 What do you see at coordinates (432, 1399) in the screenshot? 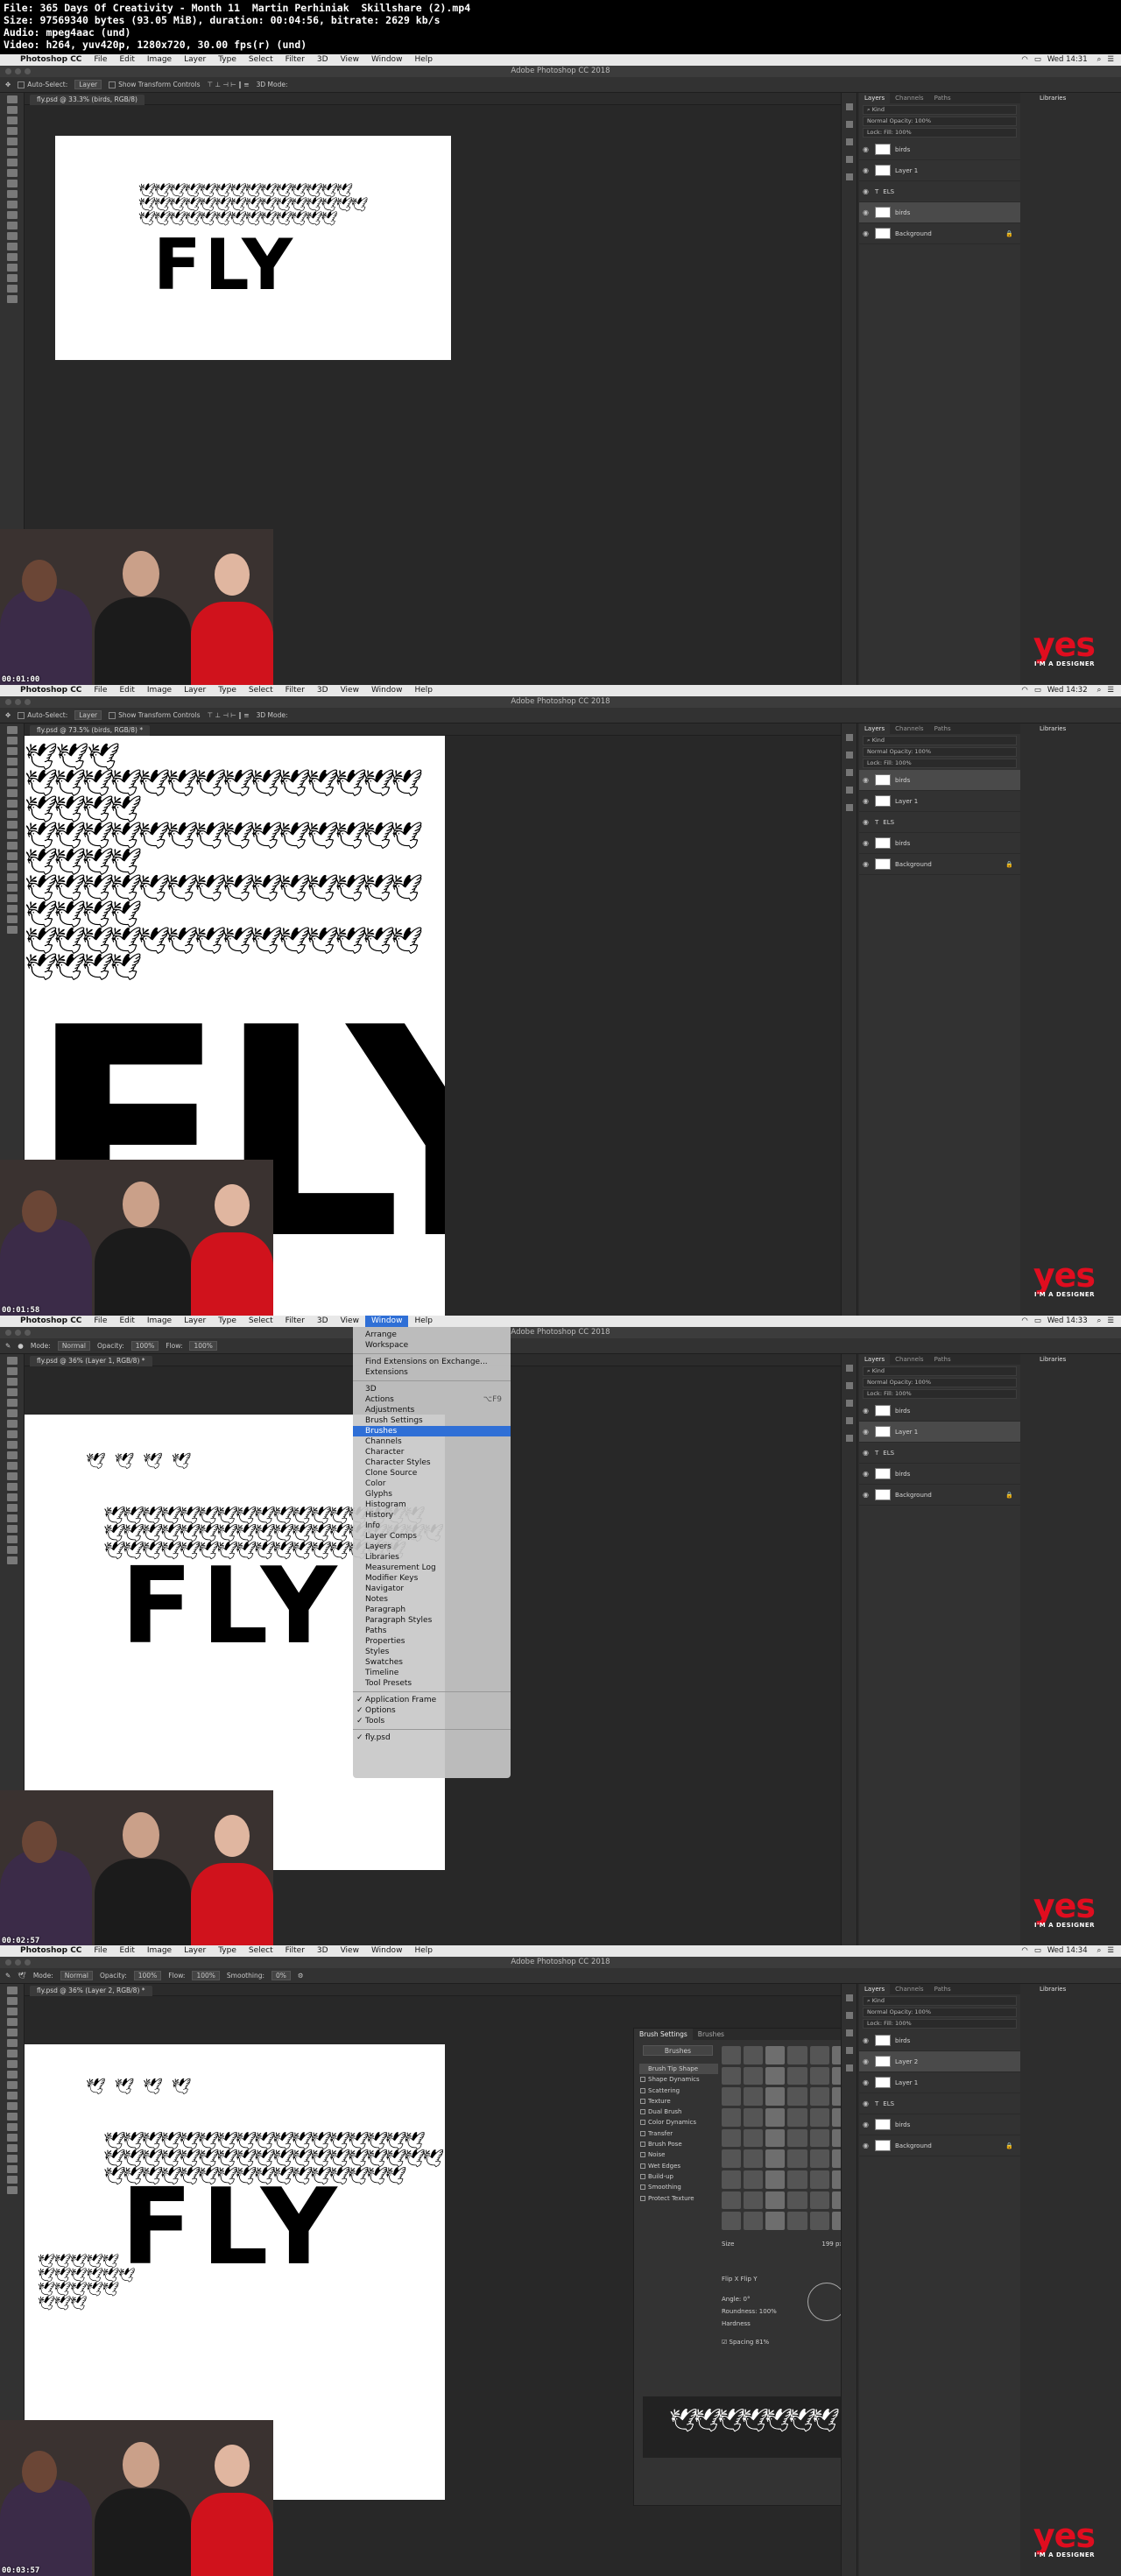
I see `window-menu-item: Actions ⌥F9` at bounding box center [432, 1399].